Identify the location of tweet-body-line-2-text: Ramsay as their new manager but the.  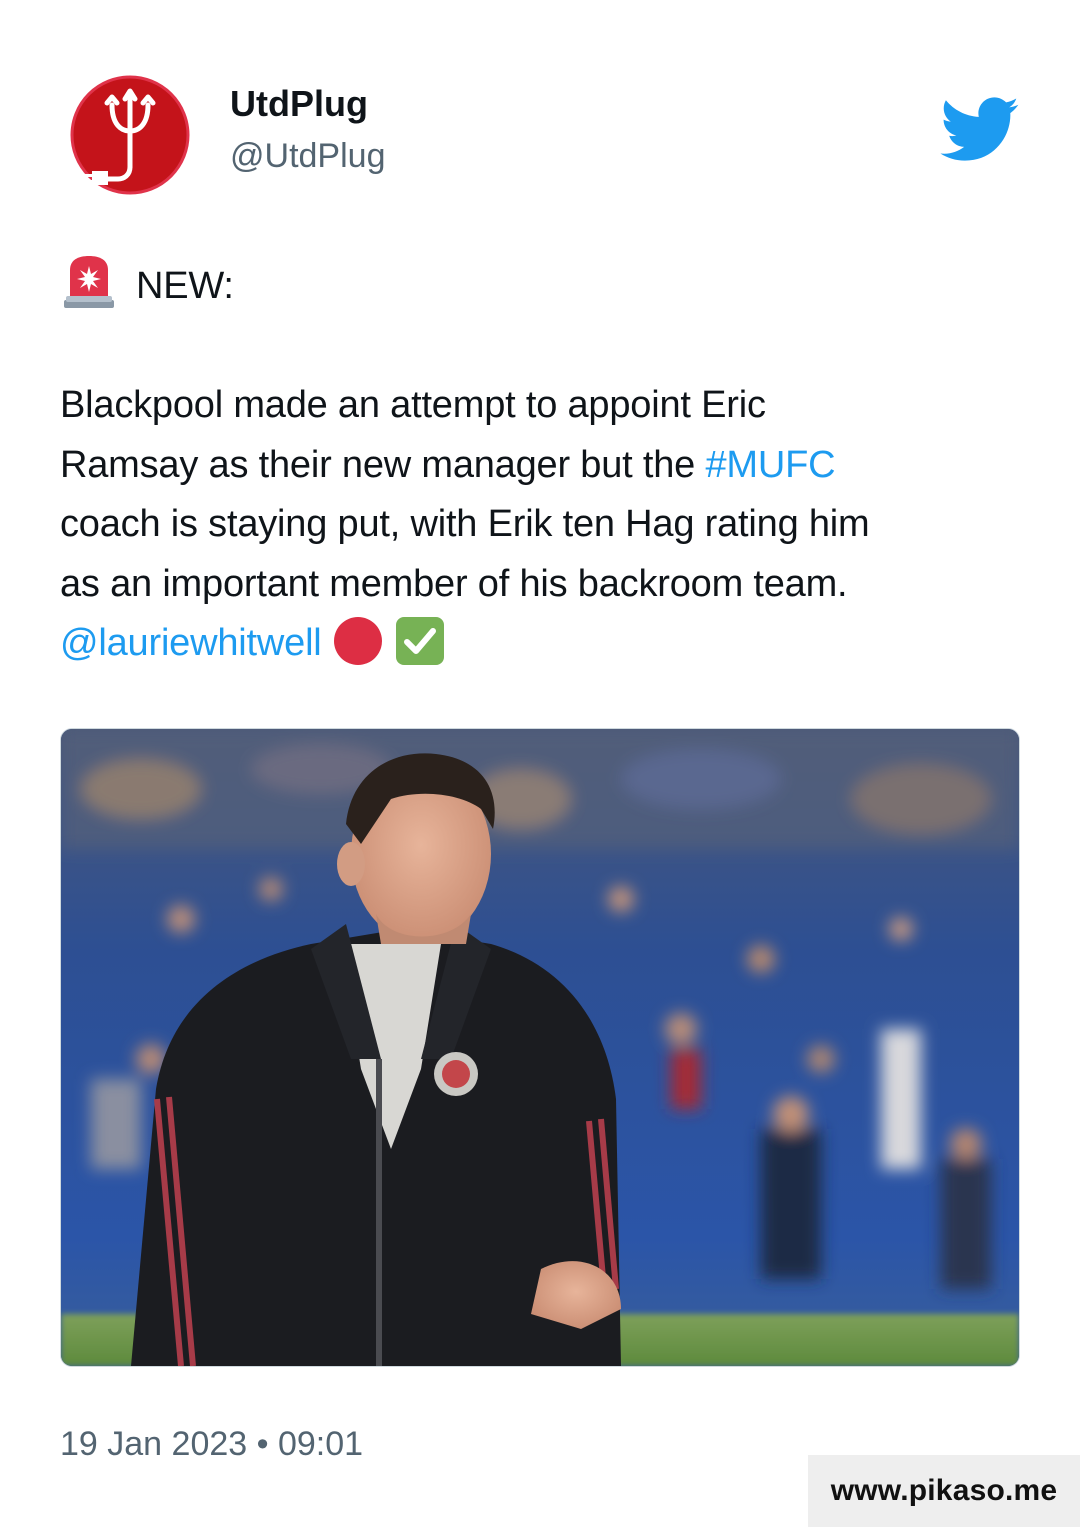
(383, 464).